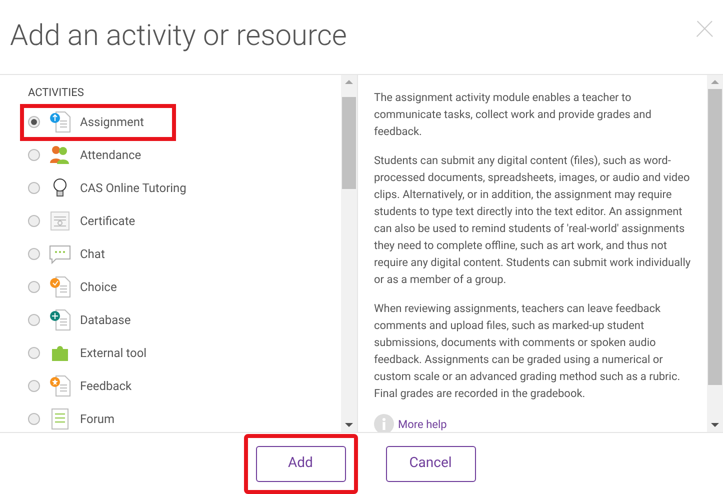 This screenshot has width=723, height=494. I want to click on activity-option: Database, so click(98, 320).